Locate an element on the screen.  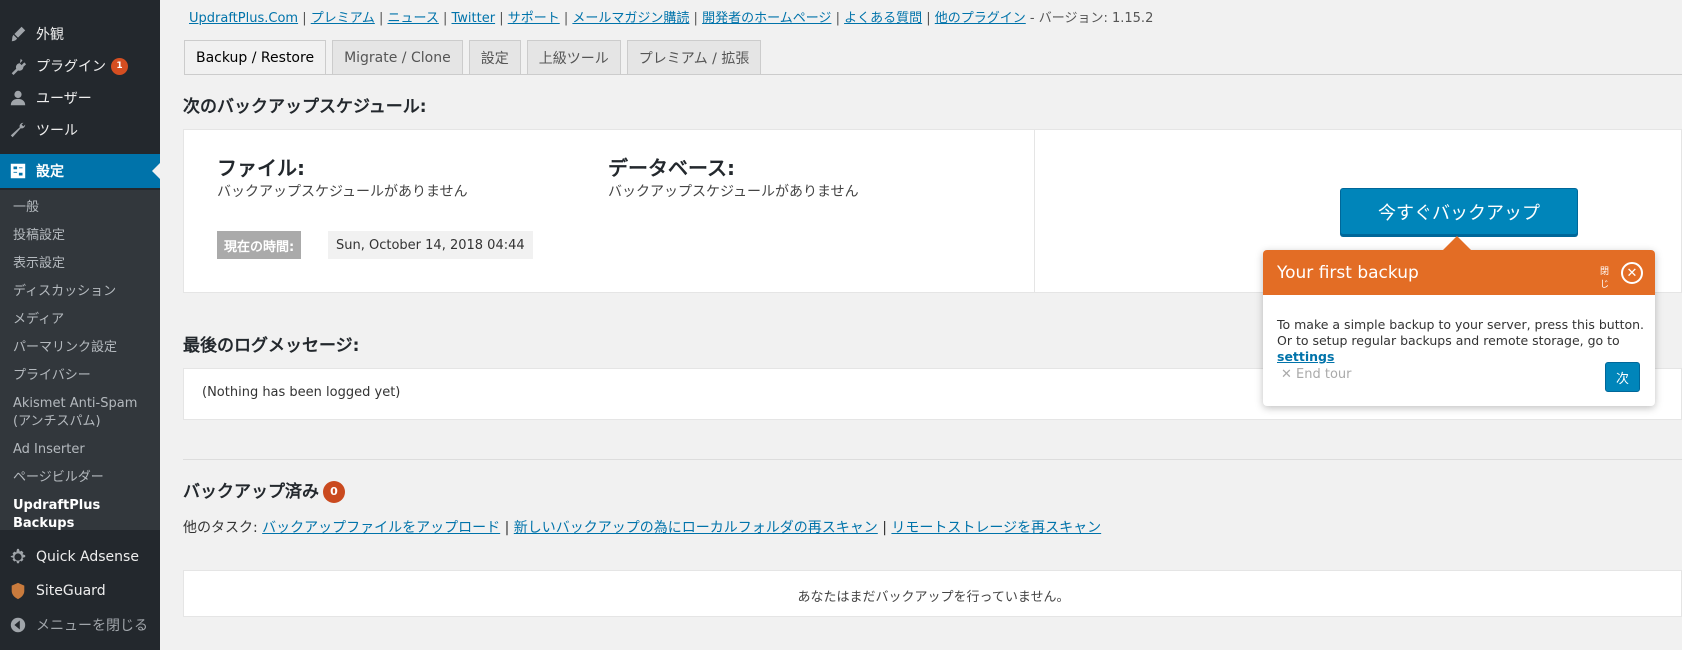
backup-now-button: 今すぐバックアップ is located at coordinates (1459, 211).